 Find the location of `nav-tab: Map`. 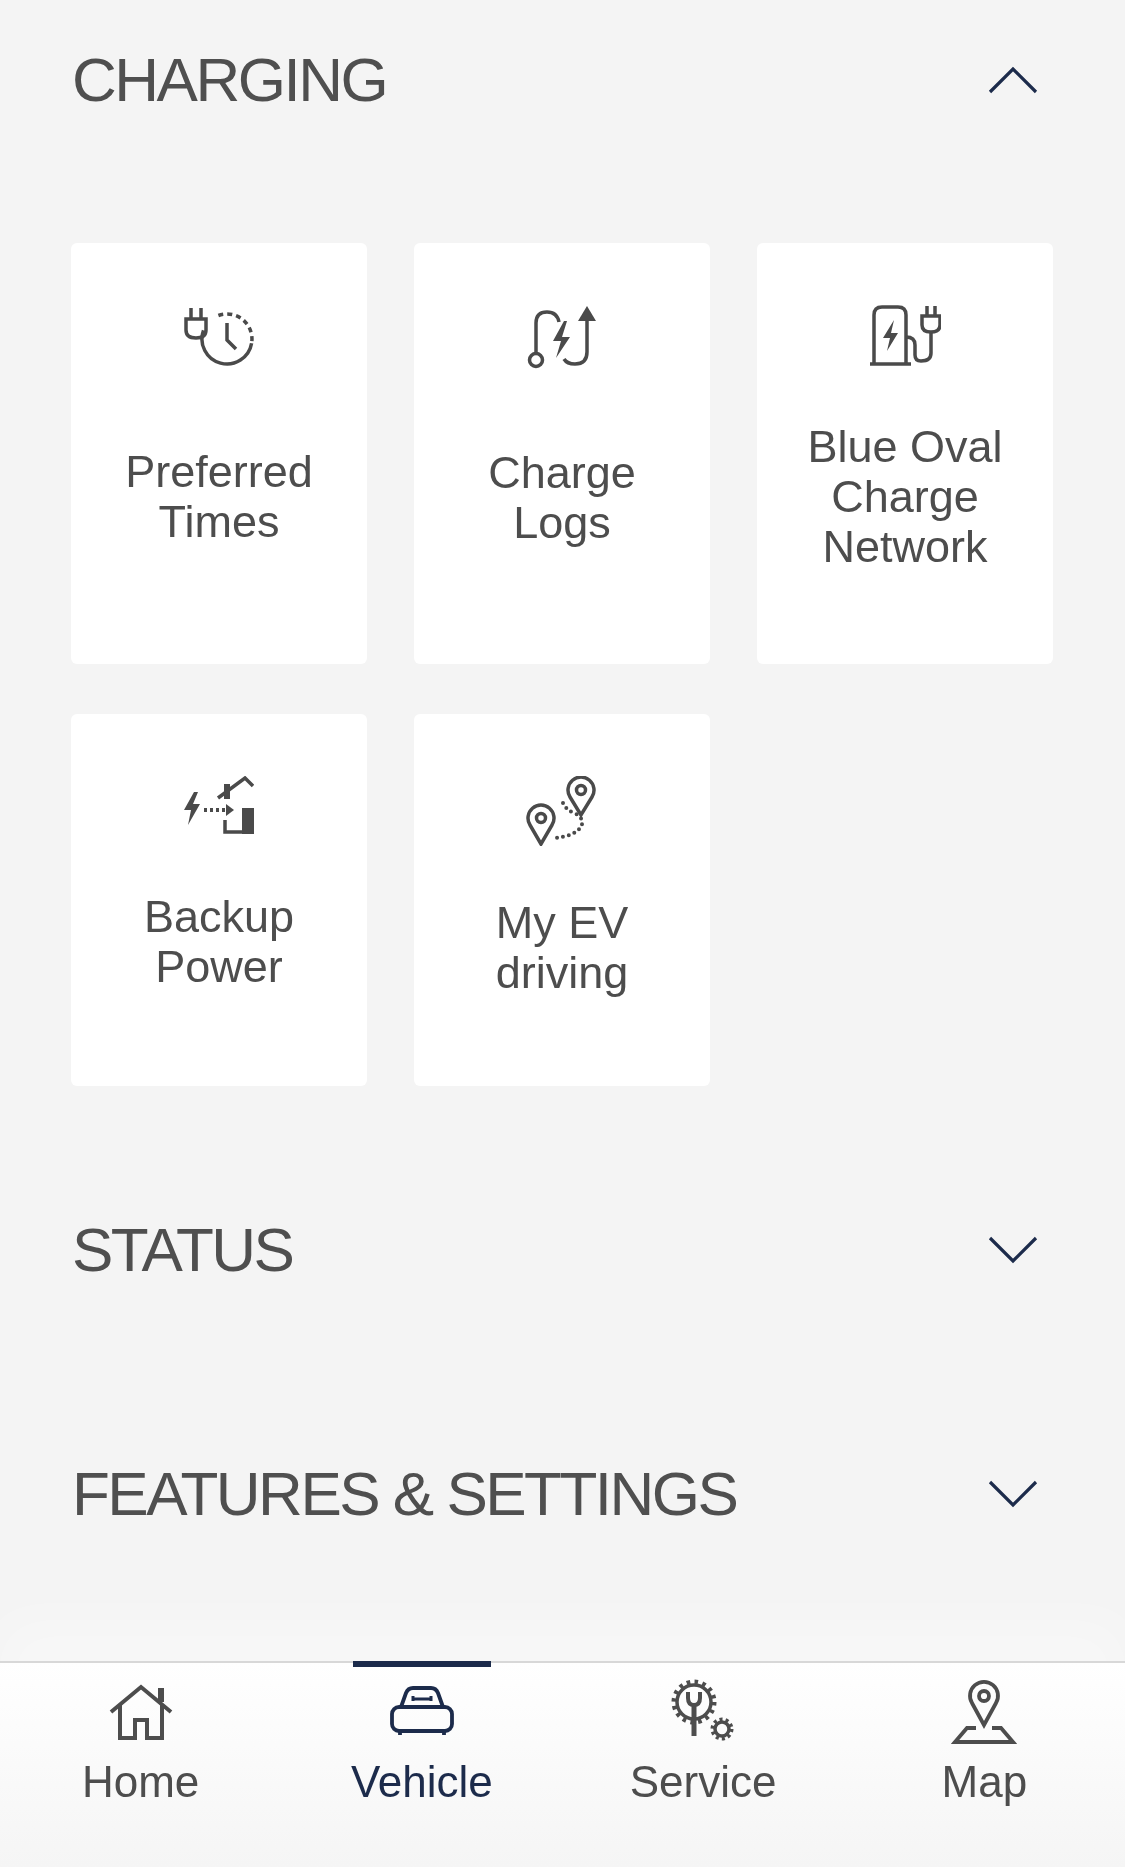

nav-tab: Map is located at coordinates (984, 1765).